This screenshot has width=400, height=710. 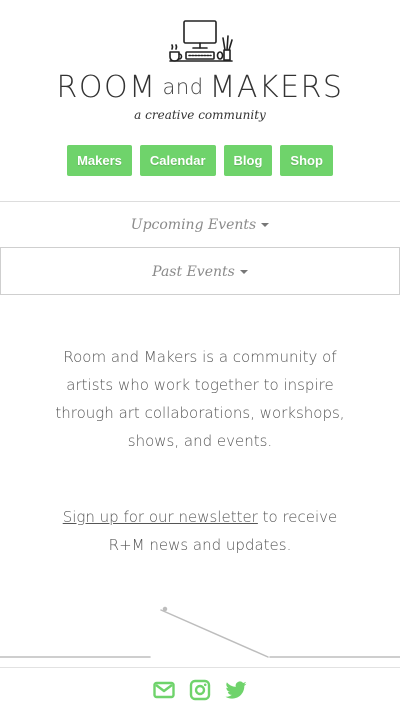 What do you see at coordinates (99, 160) in the screenshot?
I see `nav-makers-button: Makers` at bounding box center [99, 160].